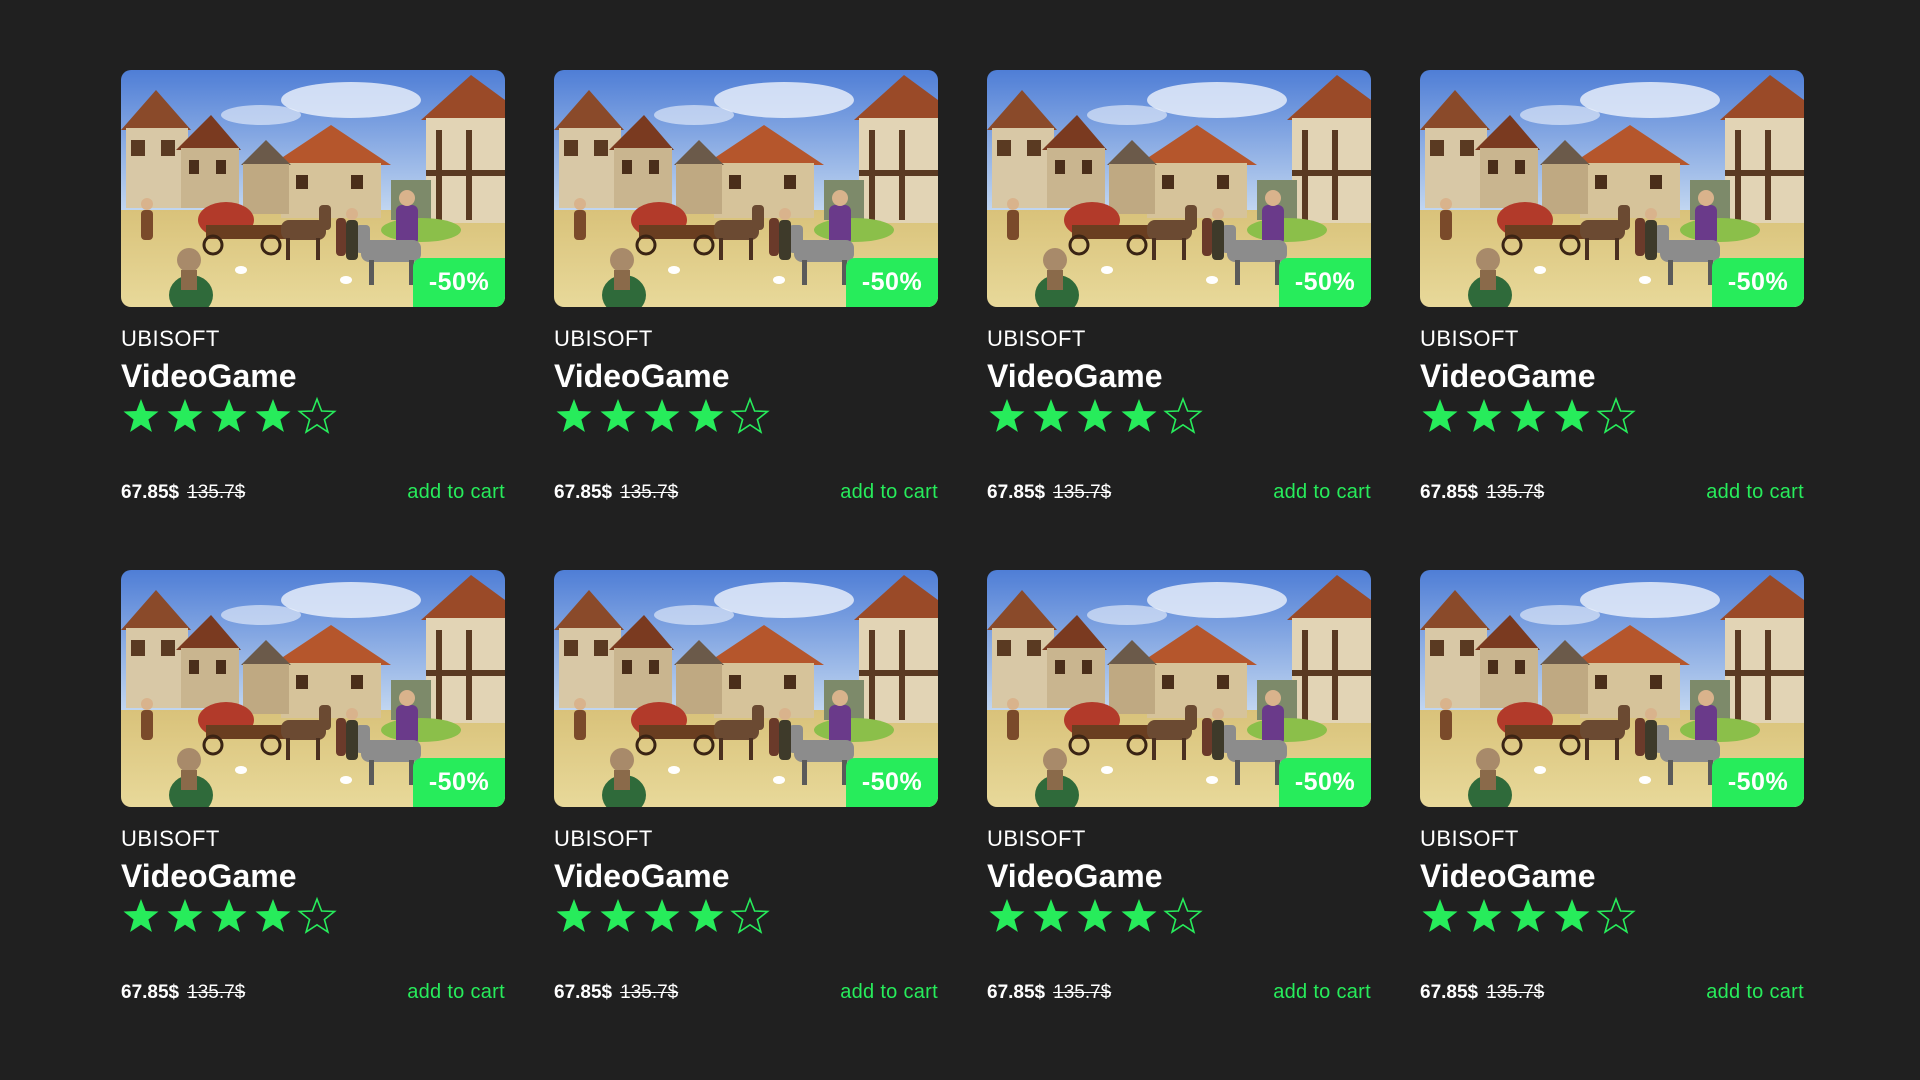 This screenshot has height=1080, width=1920. What do you see at coordinates (170, 838) in the screenshot?
I see `publisher-label: UBISOFT` at bounding box center [170, 838].